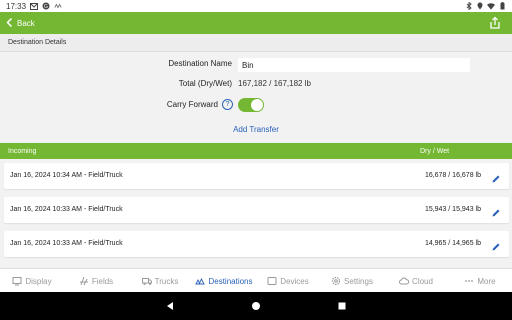 The image size is (512, 320). I want to click on nav-settings: Settings, so click(352, 281).